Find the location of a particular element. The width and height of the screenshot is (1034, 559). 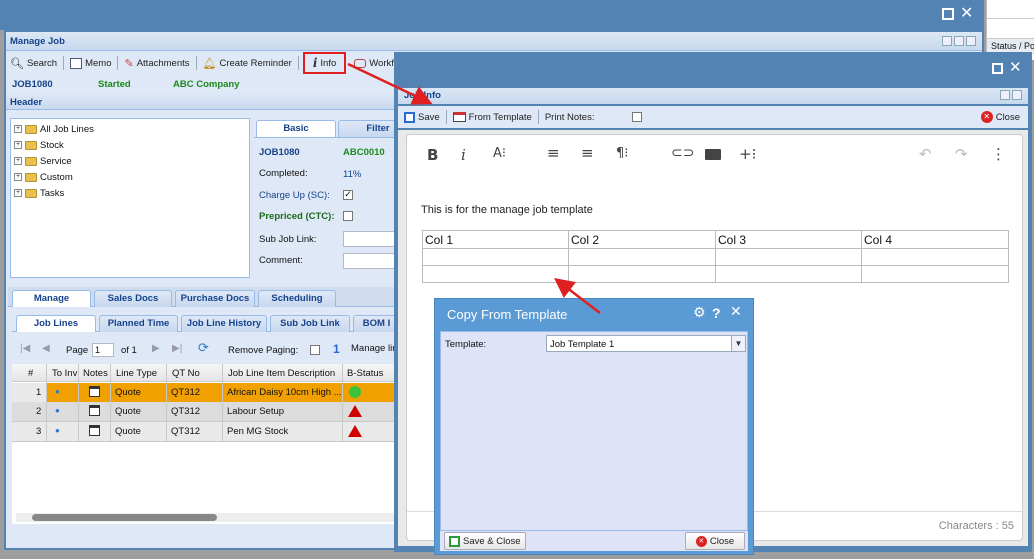

arrow-dialog-to-table is located at coordinates (577, 295).